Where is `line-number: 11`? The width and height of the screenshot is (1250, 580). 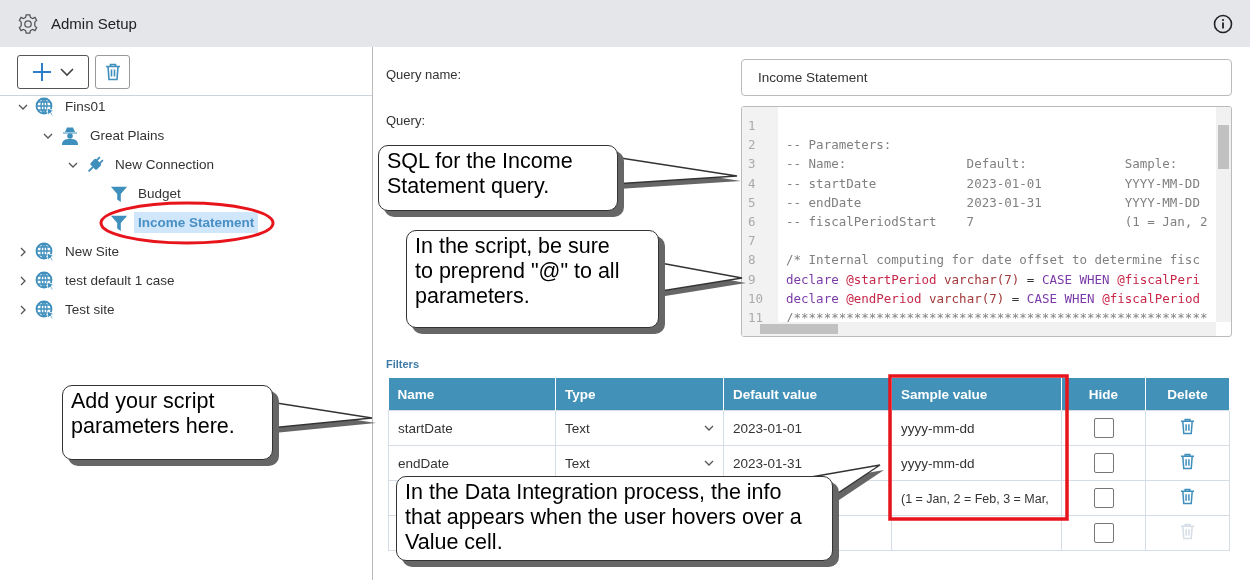
line-number: 11 is located at coordinates (756, 317).